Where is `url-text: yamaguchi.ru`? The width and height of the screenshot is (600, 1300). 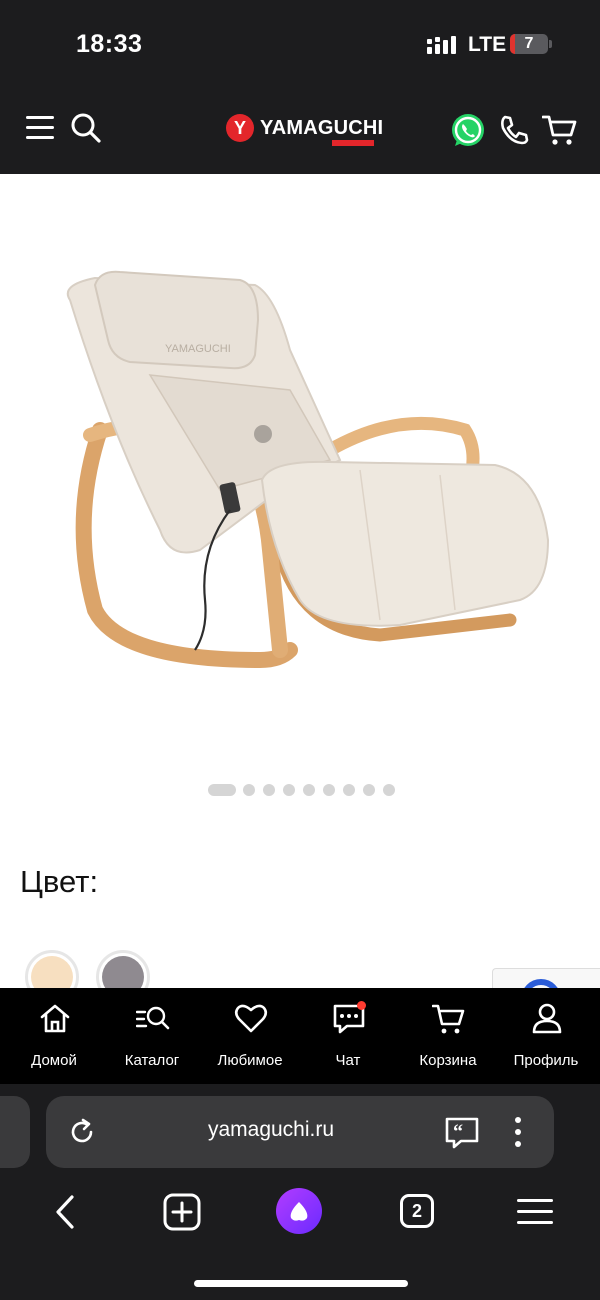 url-text: yamaguchi.ru is located at coordinates (271, 1130).